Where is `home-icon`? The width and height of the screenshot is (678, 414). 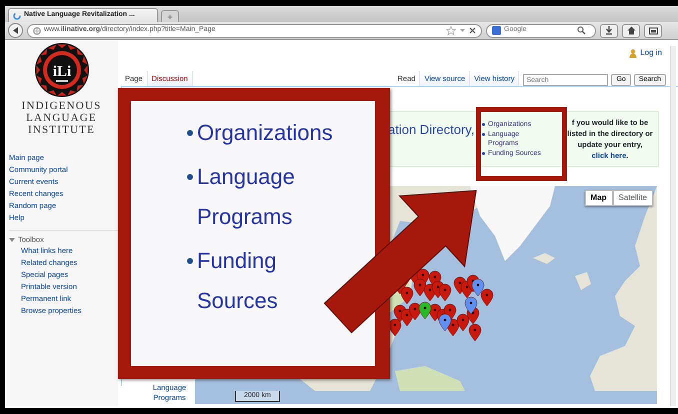 home-icon is located at coordinates (631, 30).